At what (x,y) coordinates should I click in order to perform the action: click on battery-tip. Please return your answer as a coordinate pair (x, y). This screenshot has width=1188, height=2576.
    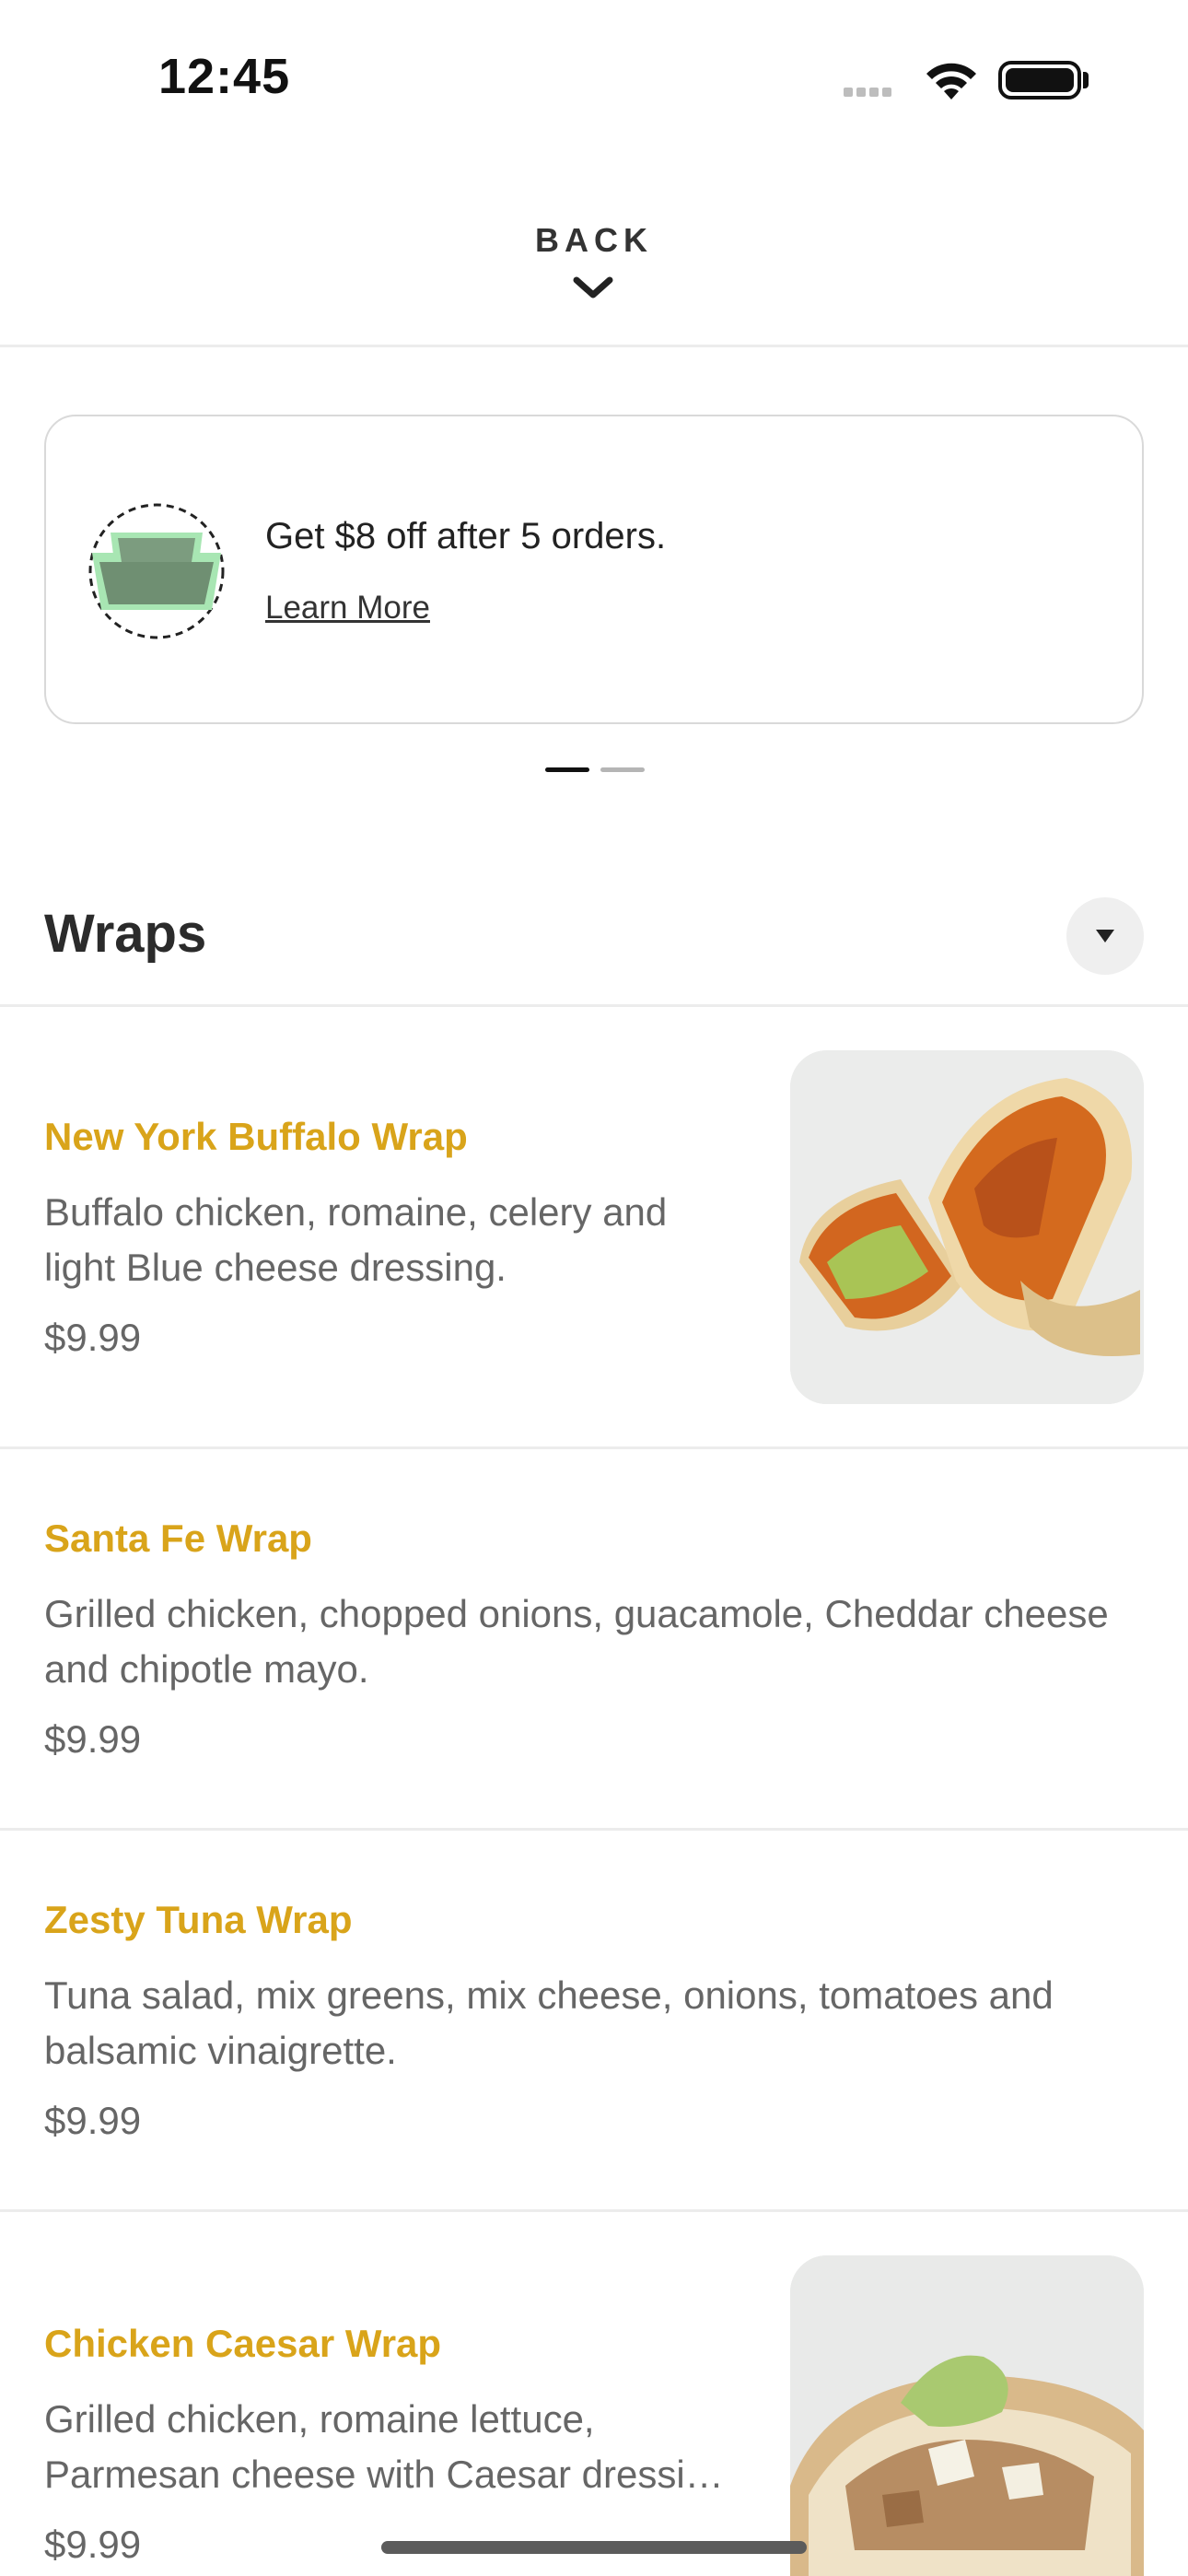
    Looking at the image, I should click on (1086, 80).